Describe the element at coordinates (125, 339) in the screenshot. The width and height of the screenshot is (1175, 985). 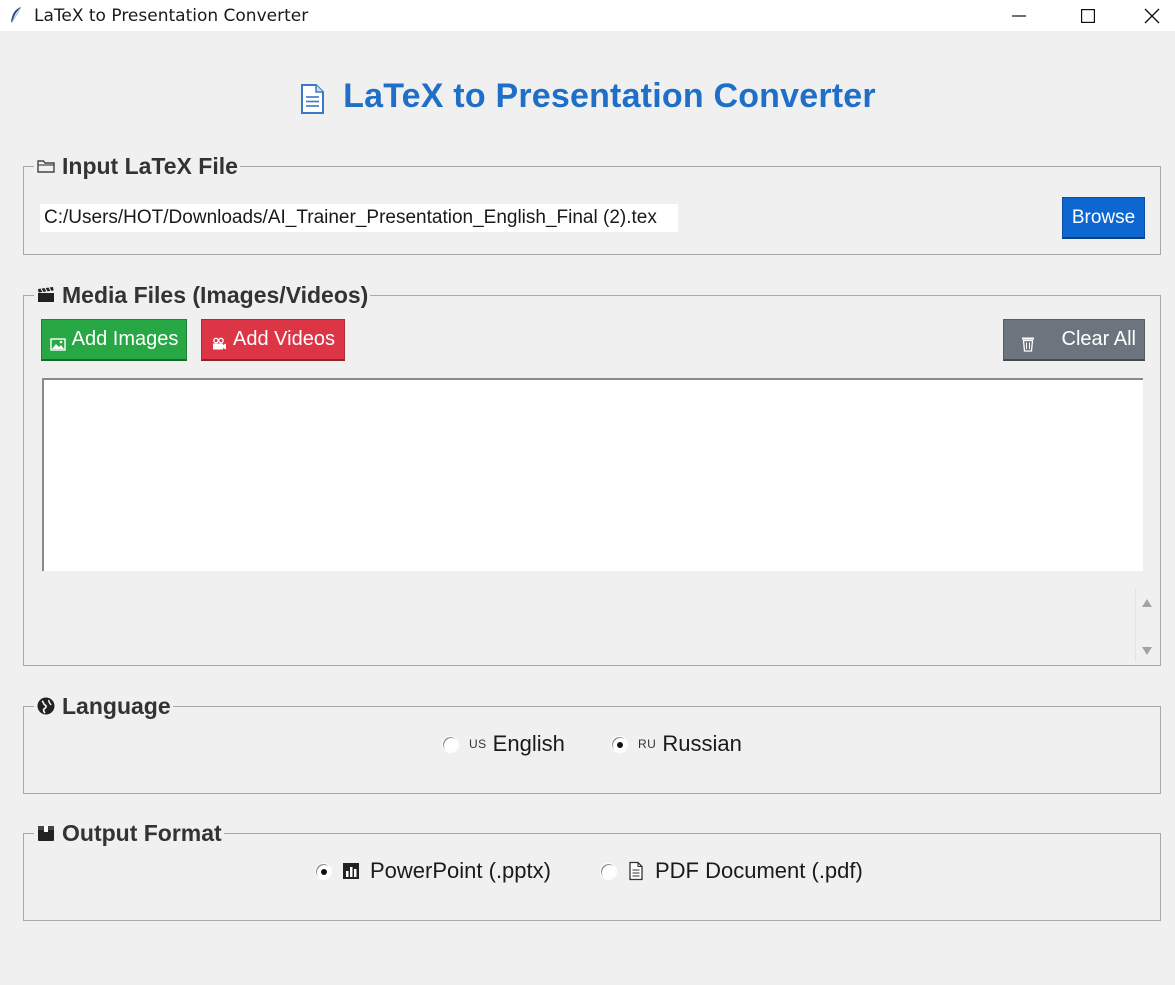
I see `add-images-label: Add Images` at that location.